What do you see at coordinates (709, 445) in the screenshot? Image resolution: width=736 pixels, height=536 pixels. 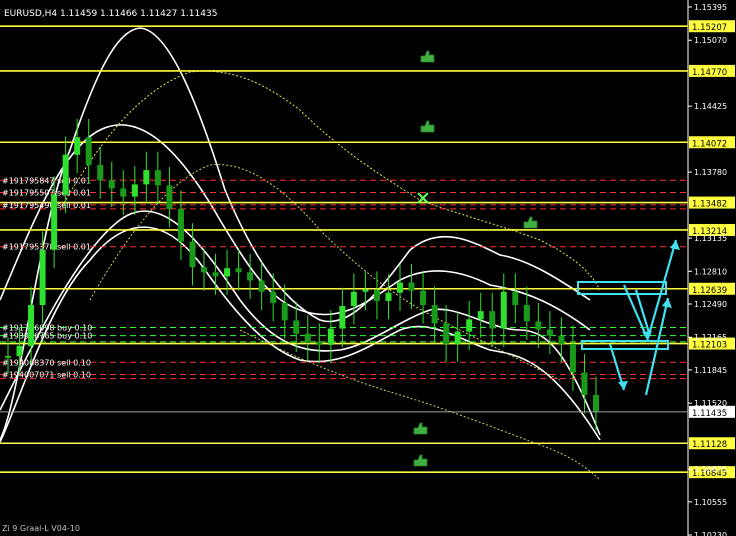 I see `level-label-7: 1.11128` at bounding box center [709, 445].